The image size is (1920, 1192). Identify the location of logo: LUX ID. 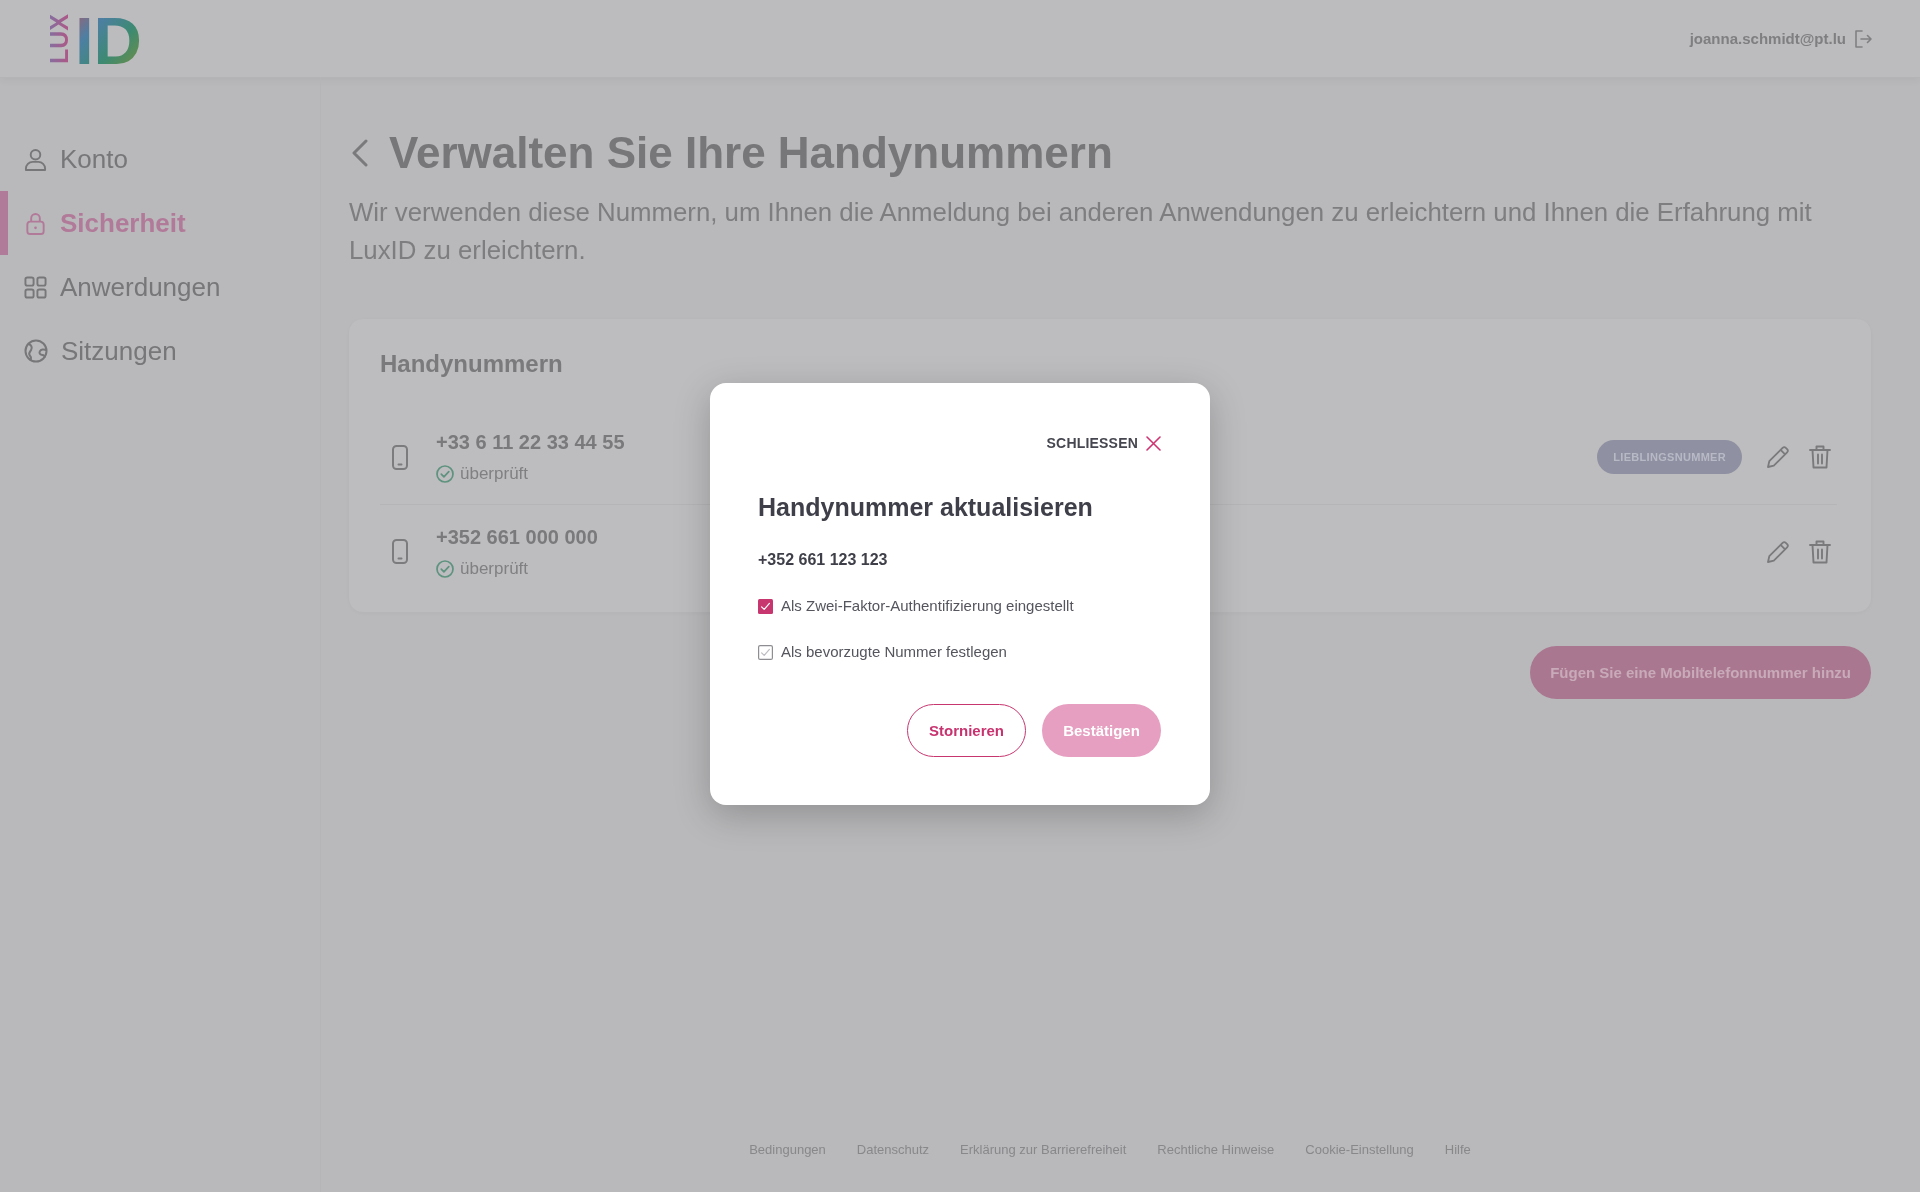
(95, 38).